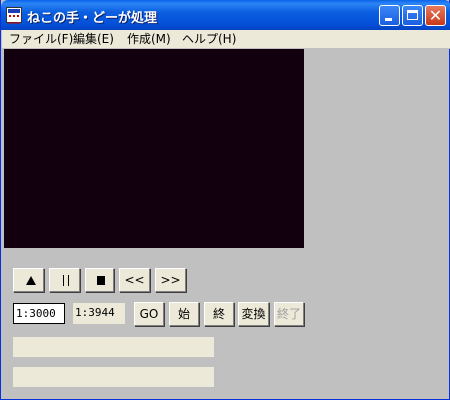 The height and width of the screenshot is (400, 450). I want to click on ratio-readout: 1:3944, so click(99, 313).